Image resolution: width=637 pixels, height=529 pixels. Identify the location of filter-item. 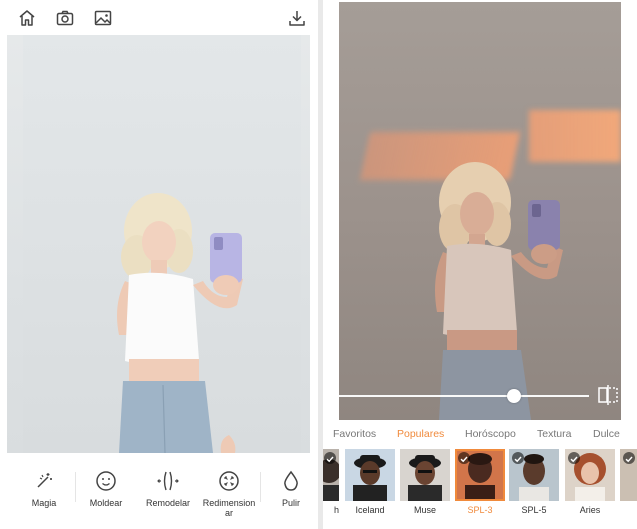
(628, 475).